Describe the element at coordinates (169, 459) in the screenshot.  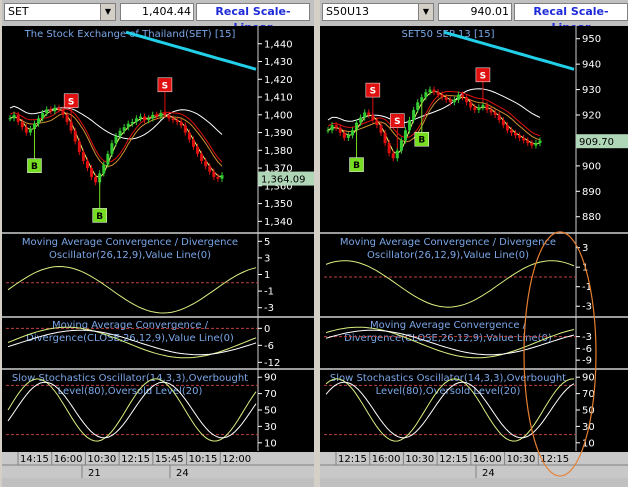
I see `time-label: 15:45` at that location.